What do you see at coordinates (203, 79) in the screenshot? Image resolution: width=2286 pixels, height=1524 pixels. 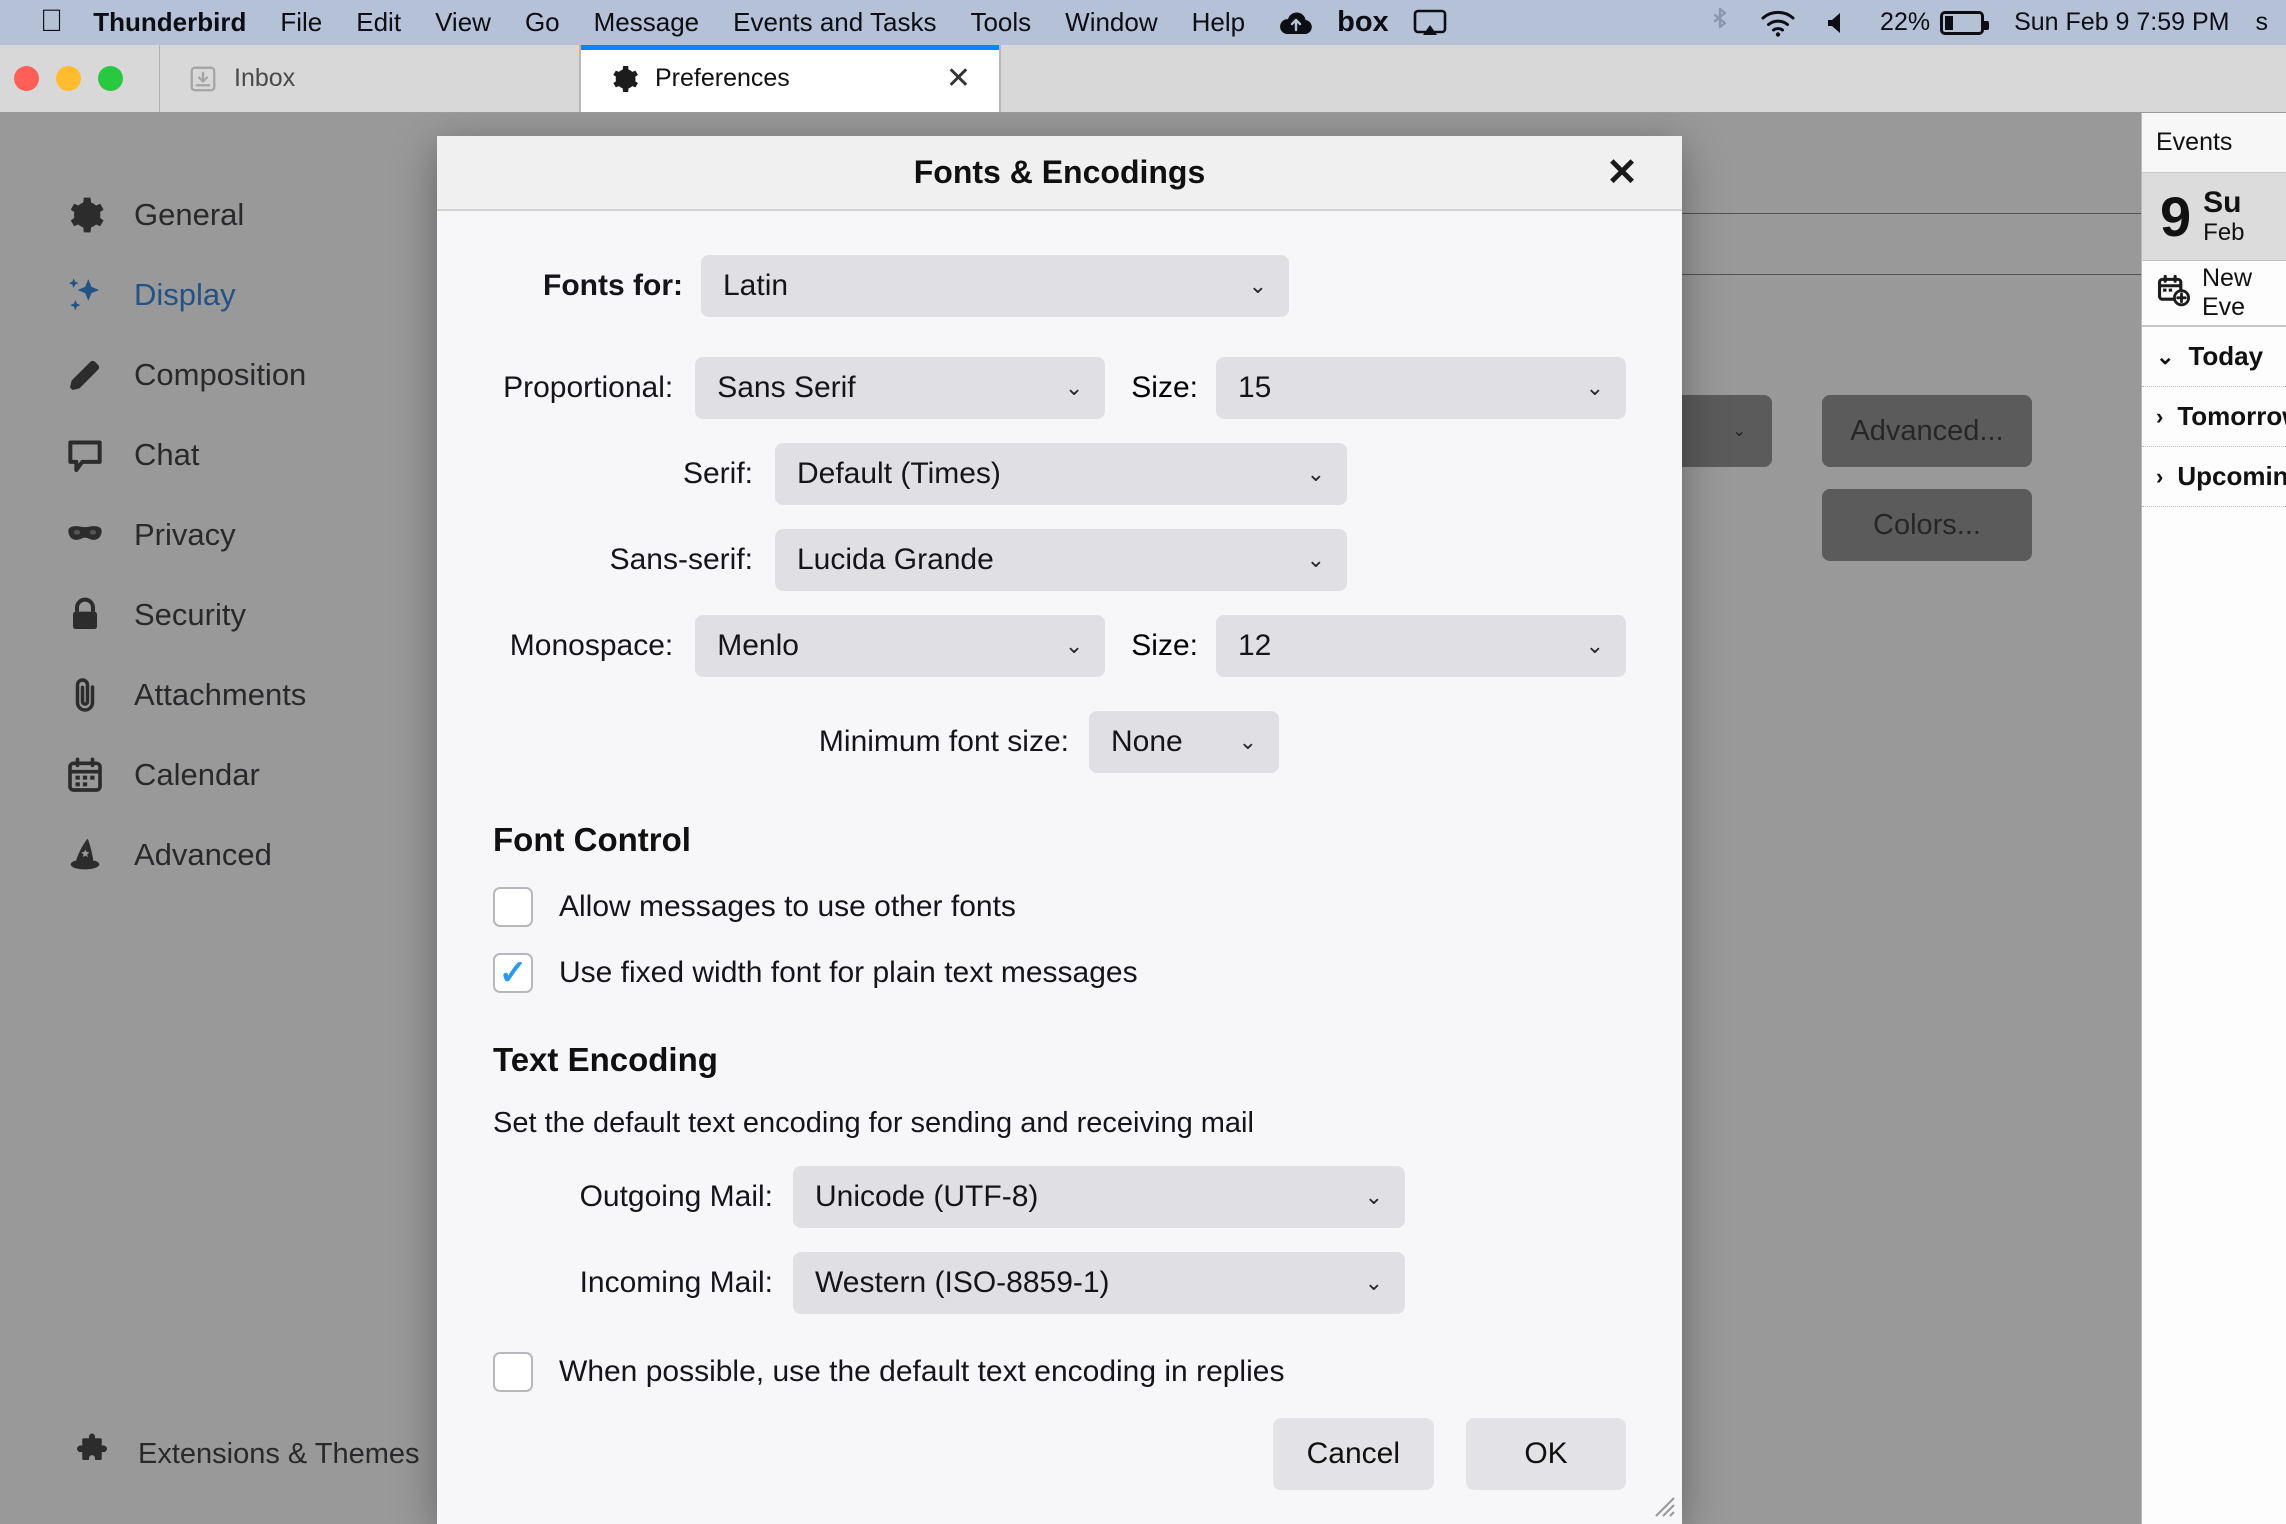 I see `inbox-icon` at bounding box center [203, 79].